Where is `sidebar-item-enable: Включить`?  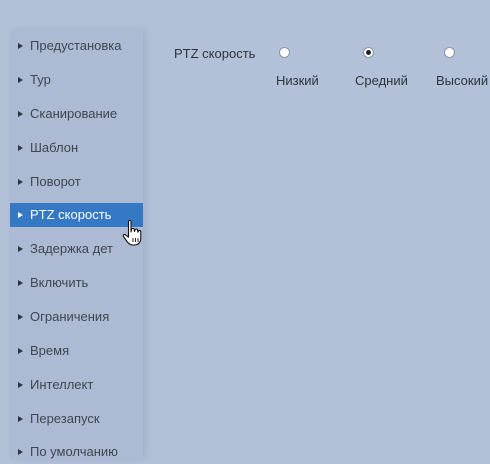 sidebar-item-enable: Включить is located at coordinates (76, 283).